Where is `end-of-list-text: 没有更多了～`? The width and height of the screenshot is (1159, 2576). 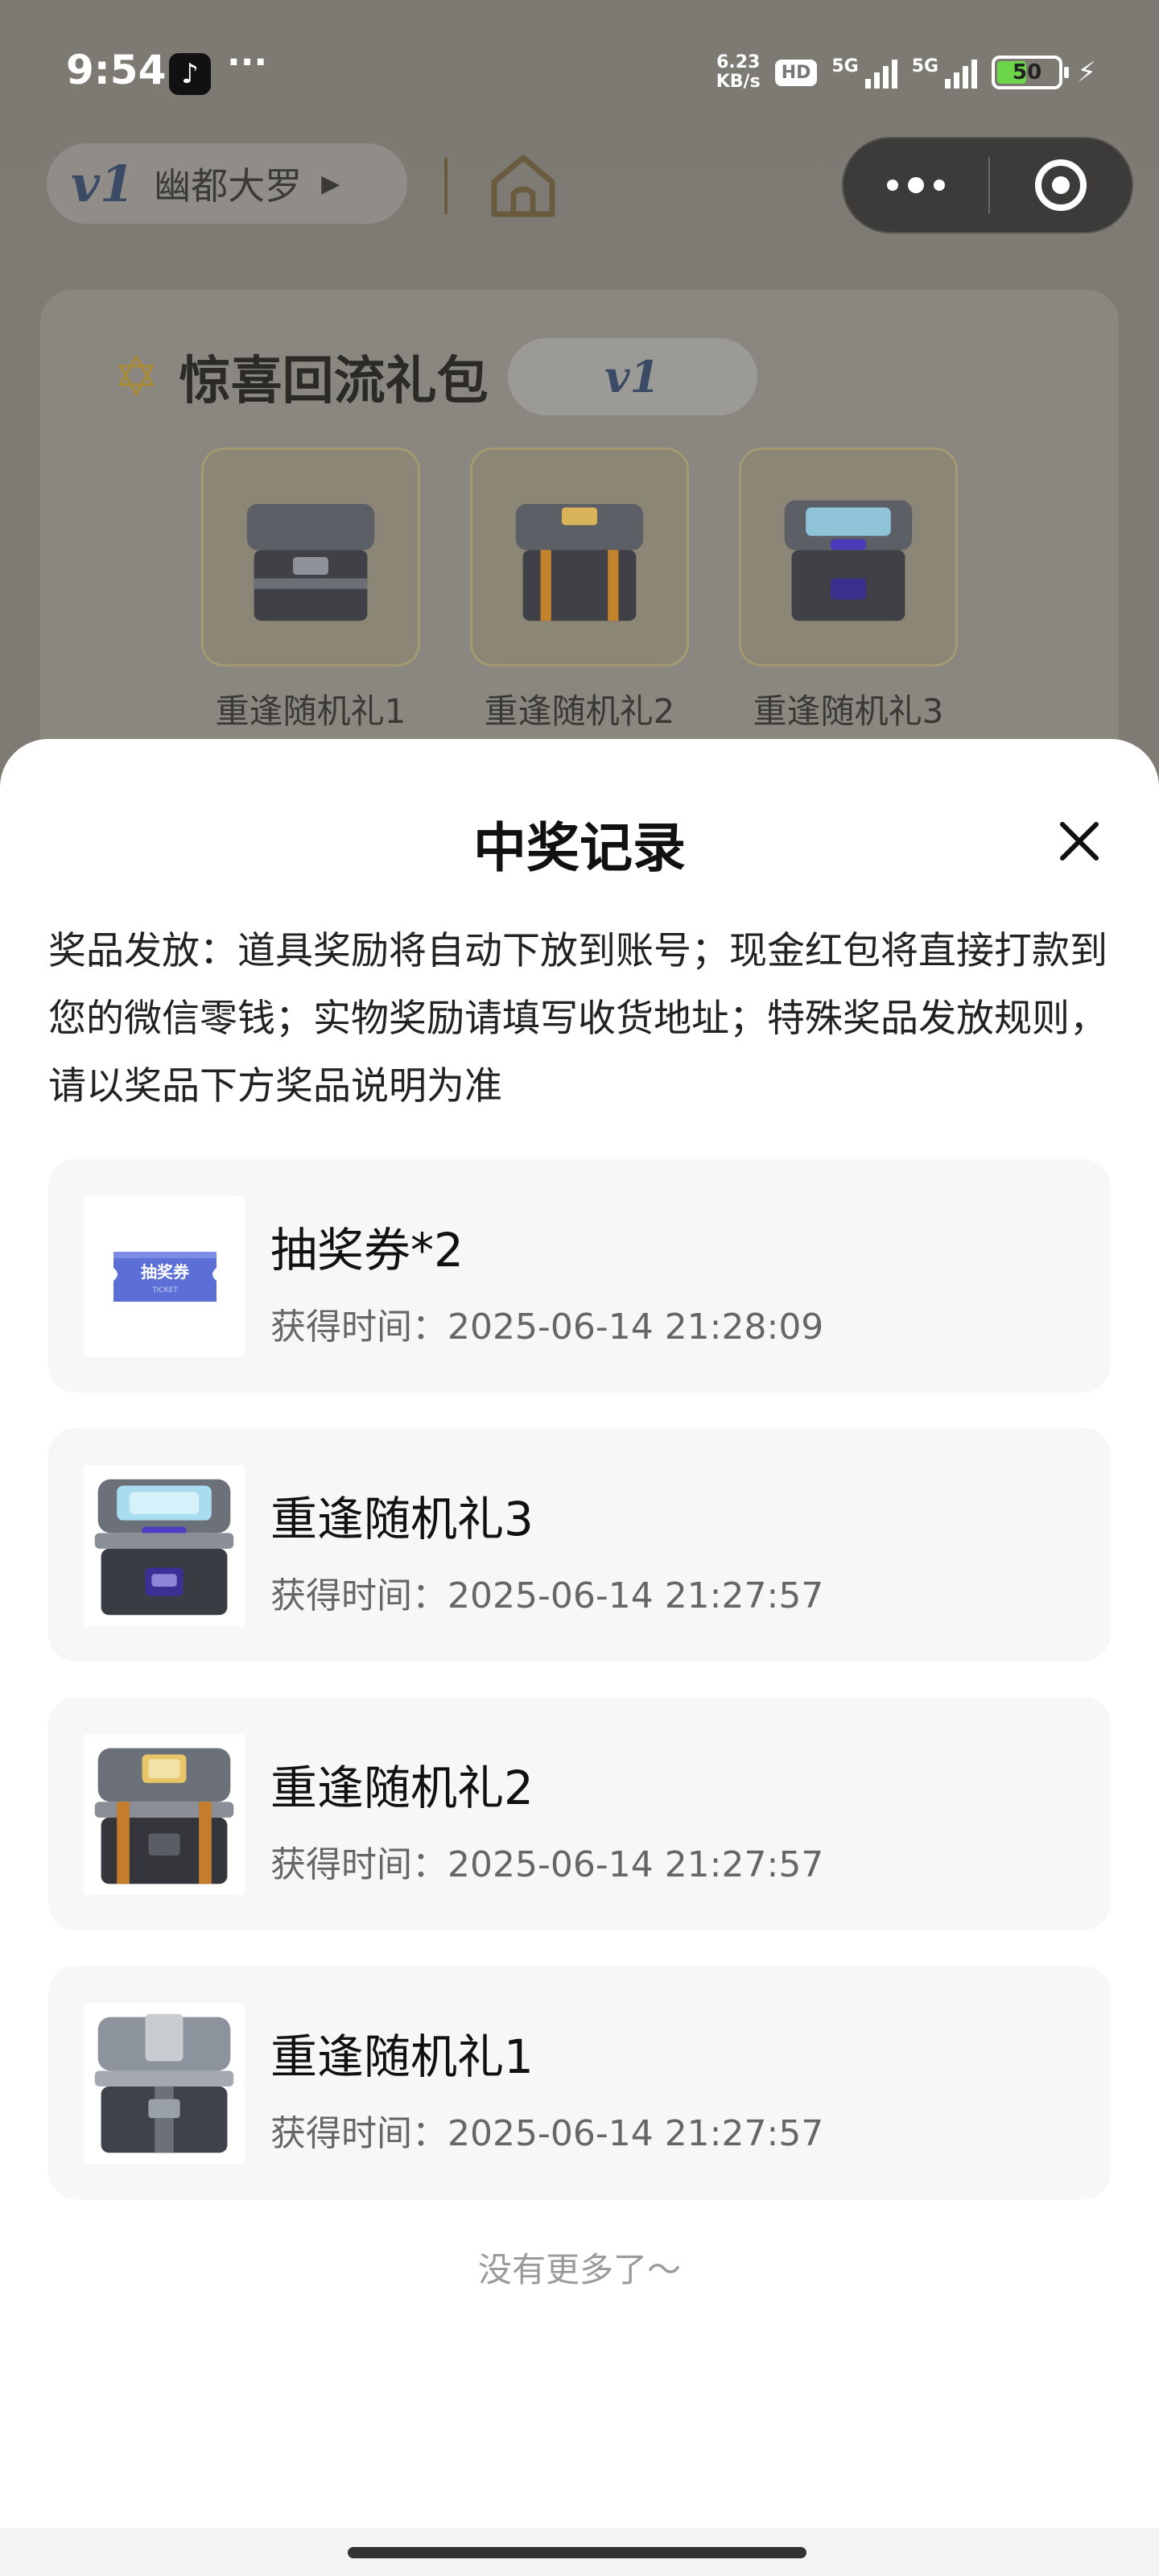
end-of-list-text: 没有更多了～ is located at coordinates (579, 2269).